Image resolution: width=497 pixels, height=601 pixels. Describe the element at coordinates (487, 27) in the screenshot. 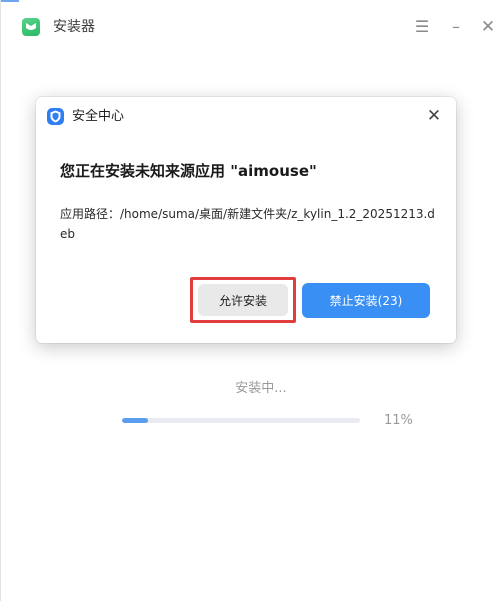

I see `close-icon: ✕` at that location.